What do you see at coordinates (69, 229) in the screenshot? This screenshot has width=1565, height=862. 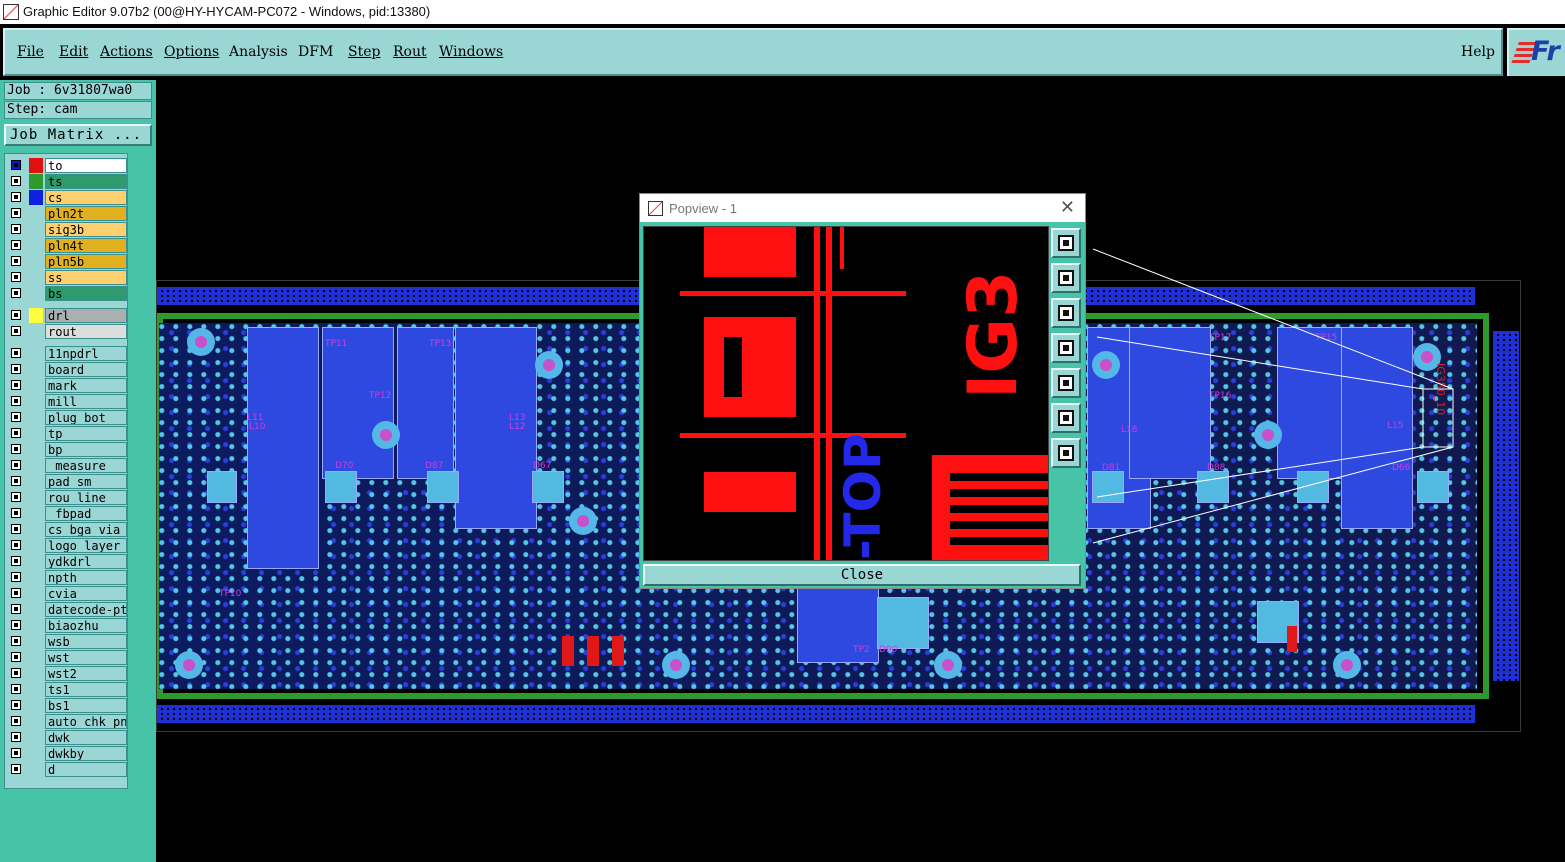 I see `layer-row: sig3b` at bounding box center [69, 229].